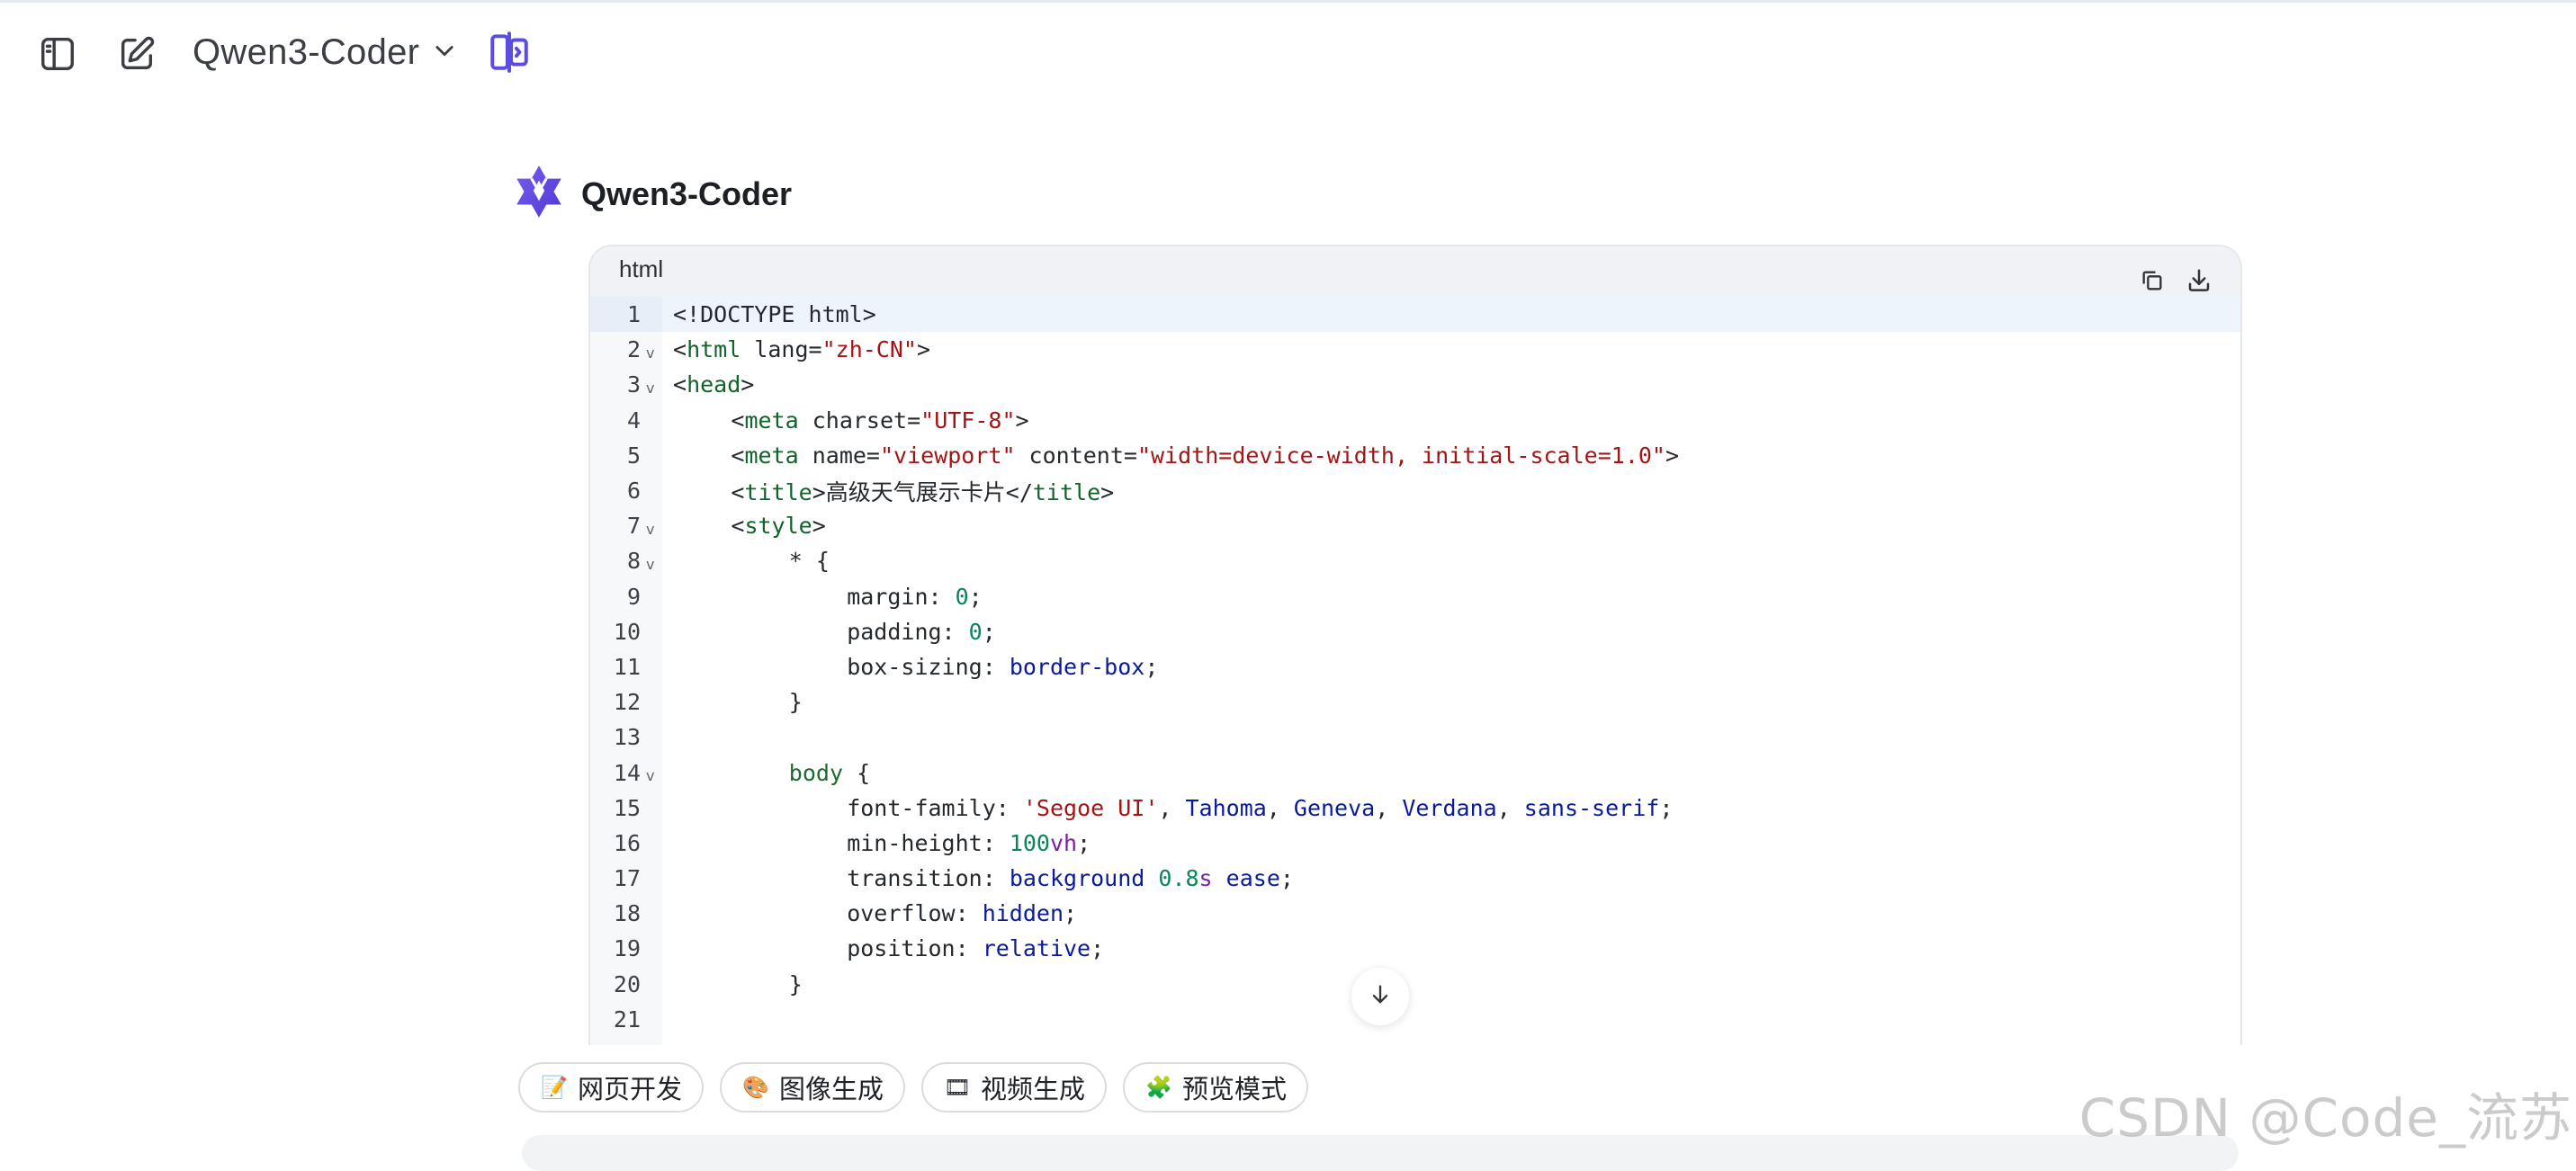 Image resolution: width=2576 pixels, height=1171 pixels. I want to click on chip-image-gen: 🎨 图像生成, so click(813, 1087).